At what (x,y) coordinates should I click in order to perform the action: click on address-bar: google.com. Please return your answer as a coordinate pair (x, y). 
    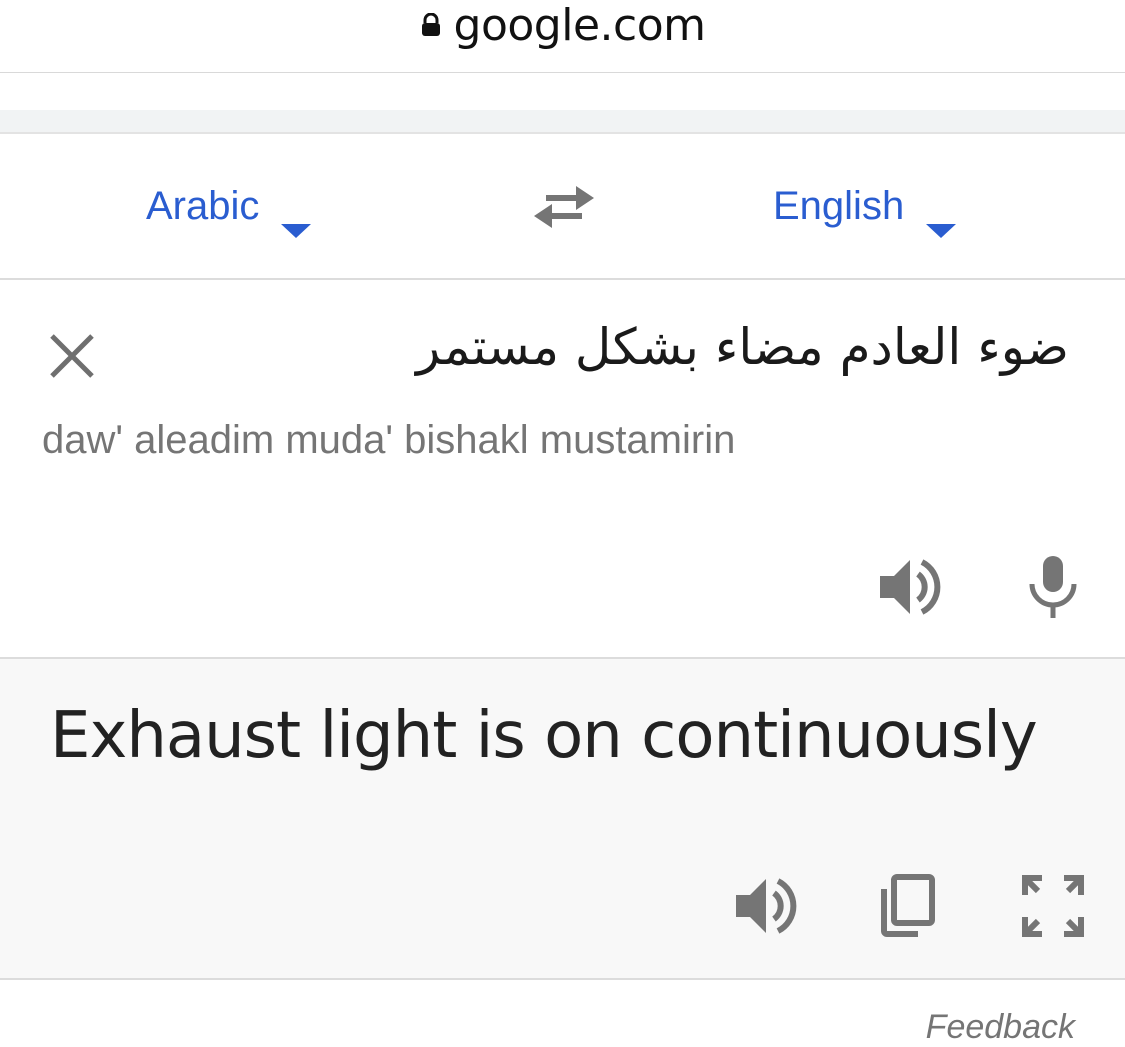
    Looking at the image, I should click on (562, 36).